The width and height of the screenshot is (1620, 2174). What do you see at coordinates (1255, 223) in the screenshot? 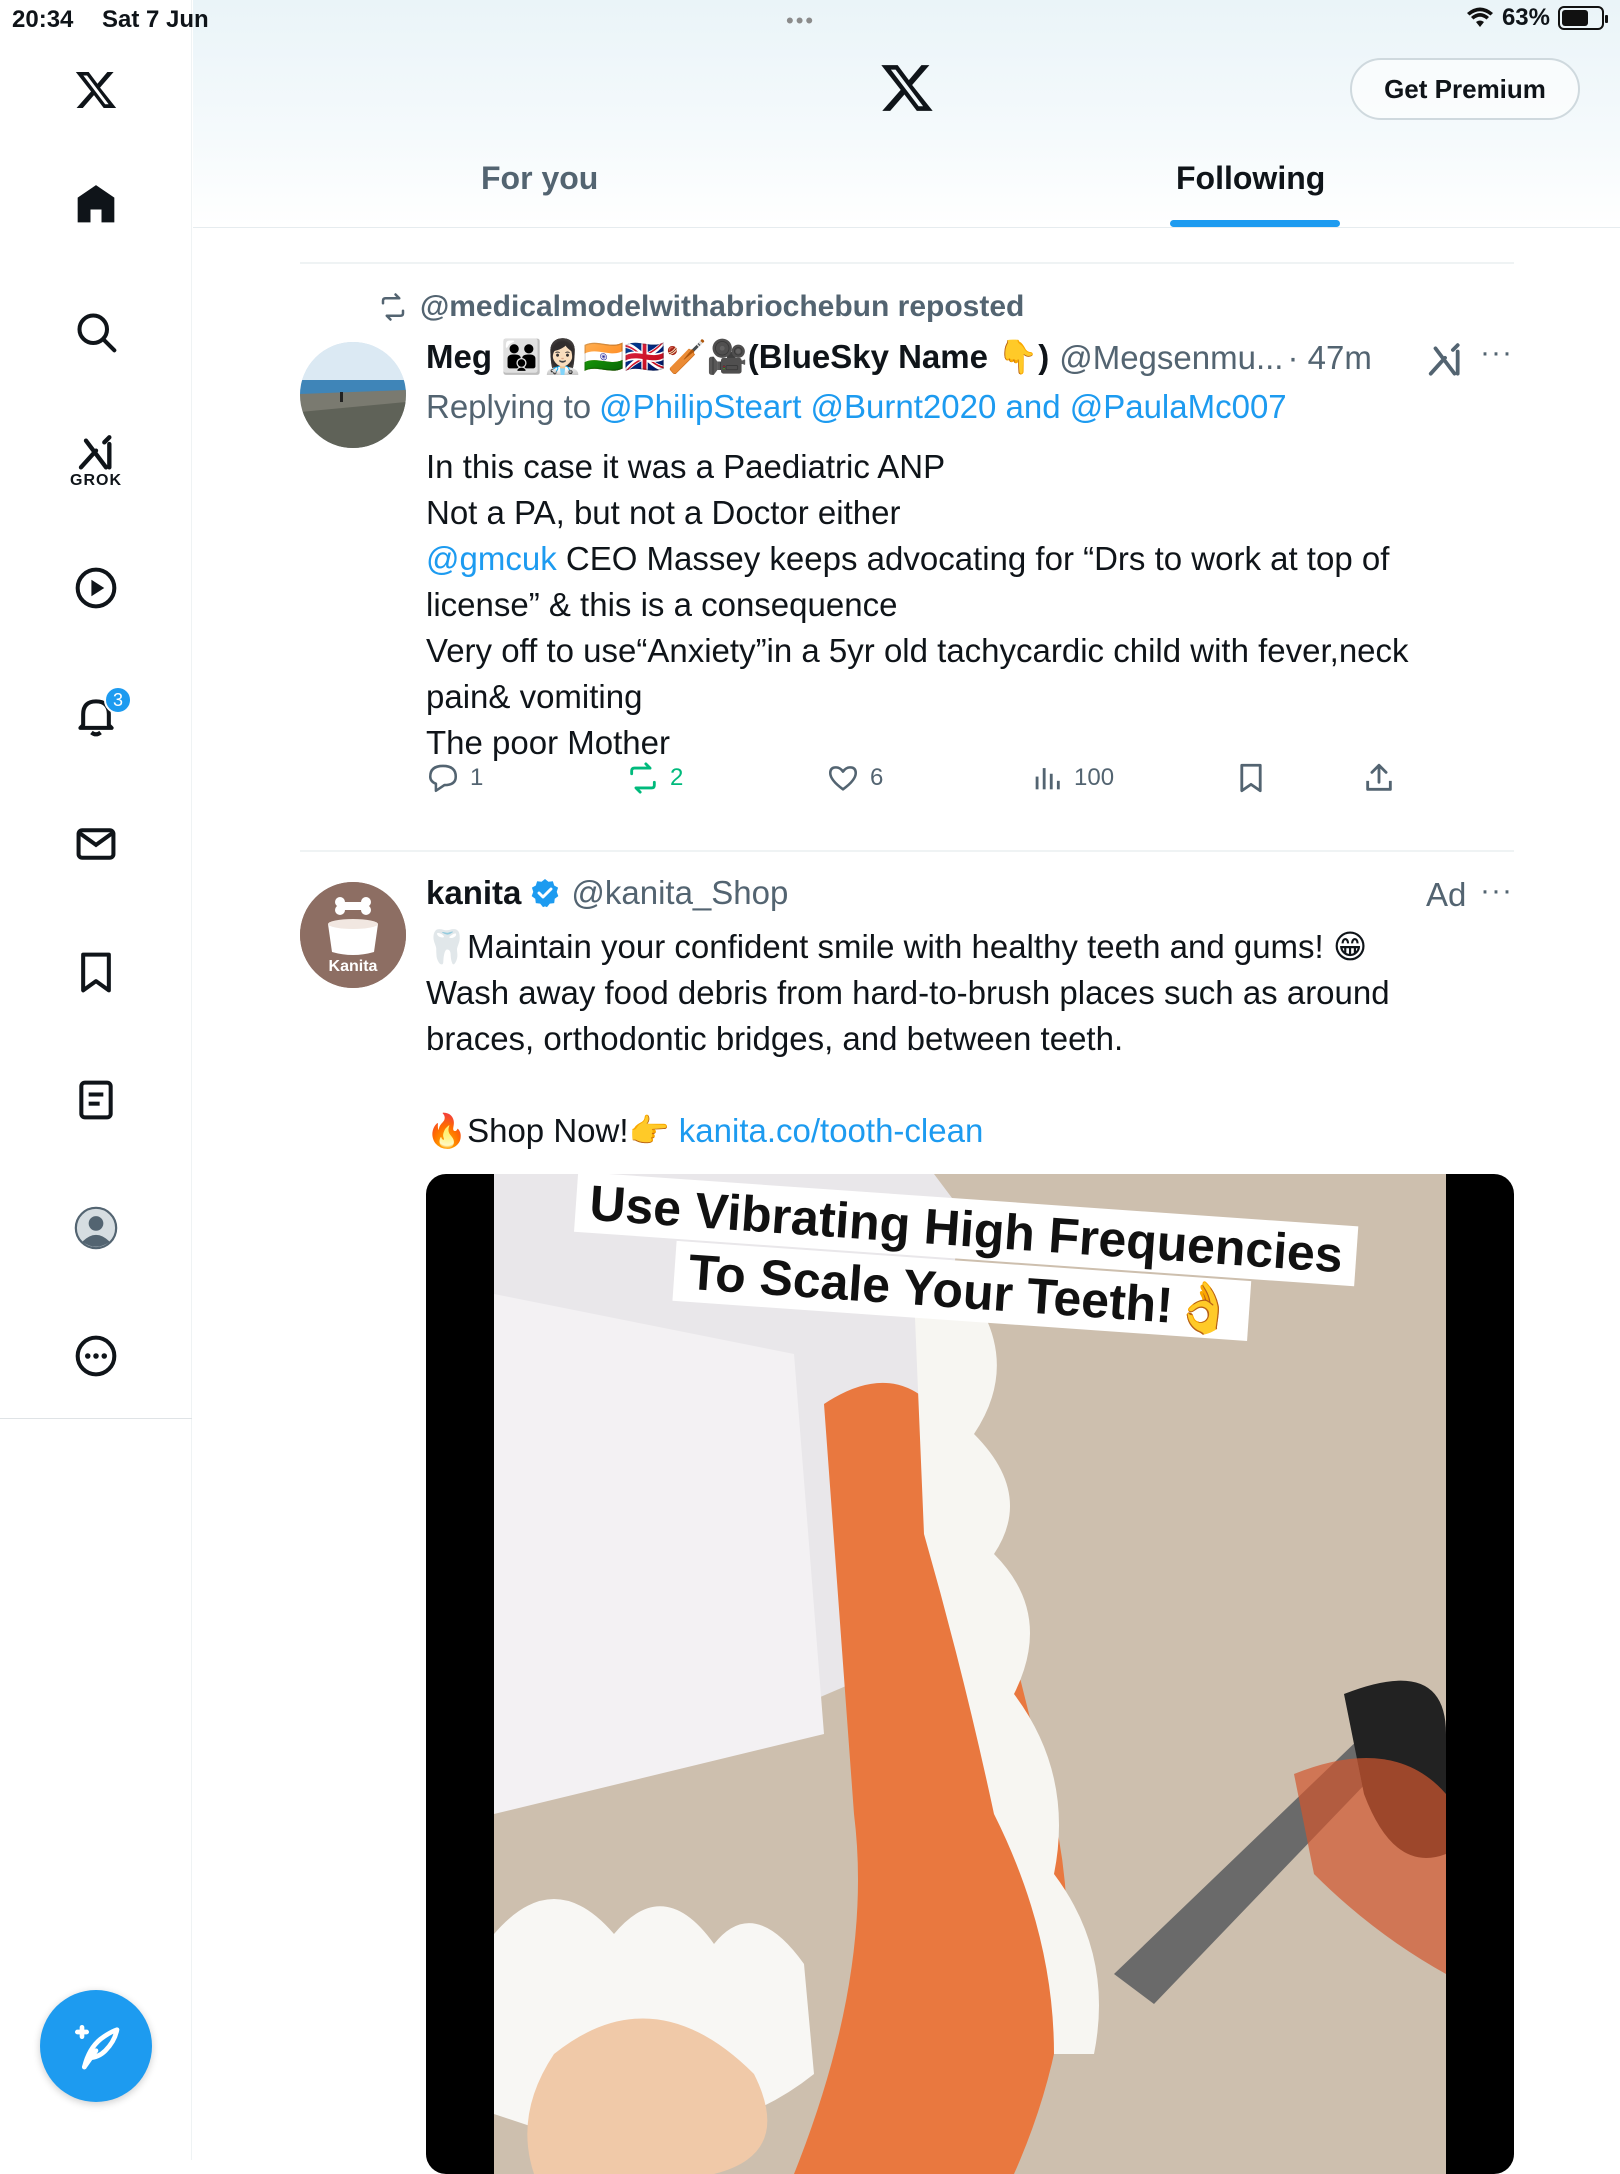
I see `active-tab-indicator` at bounding box center [1255, 223].